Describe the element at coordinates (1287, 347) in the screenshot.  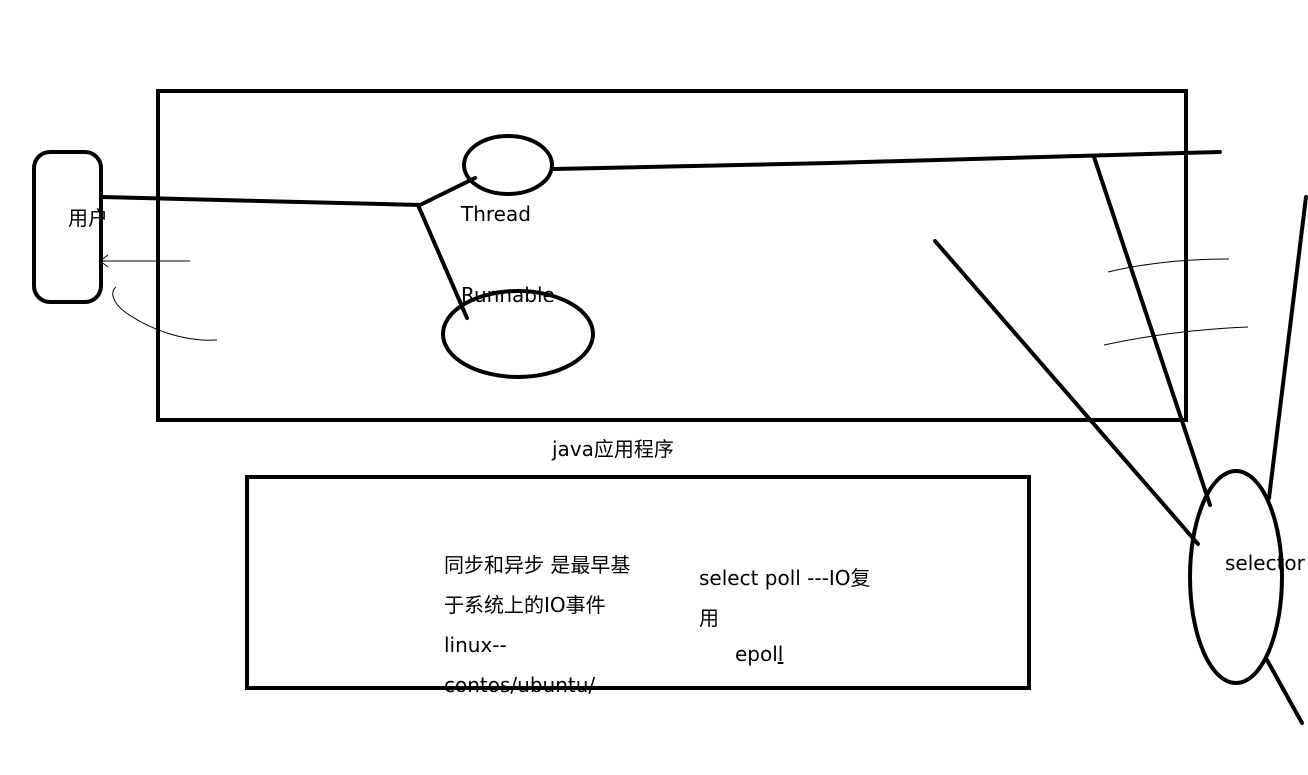
I see `right-line-to-selector-top` at that location.